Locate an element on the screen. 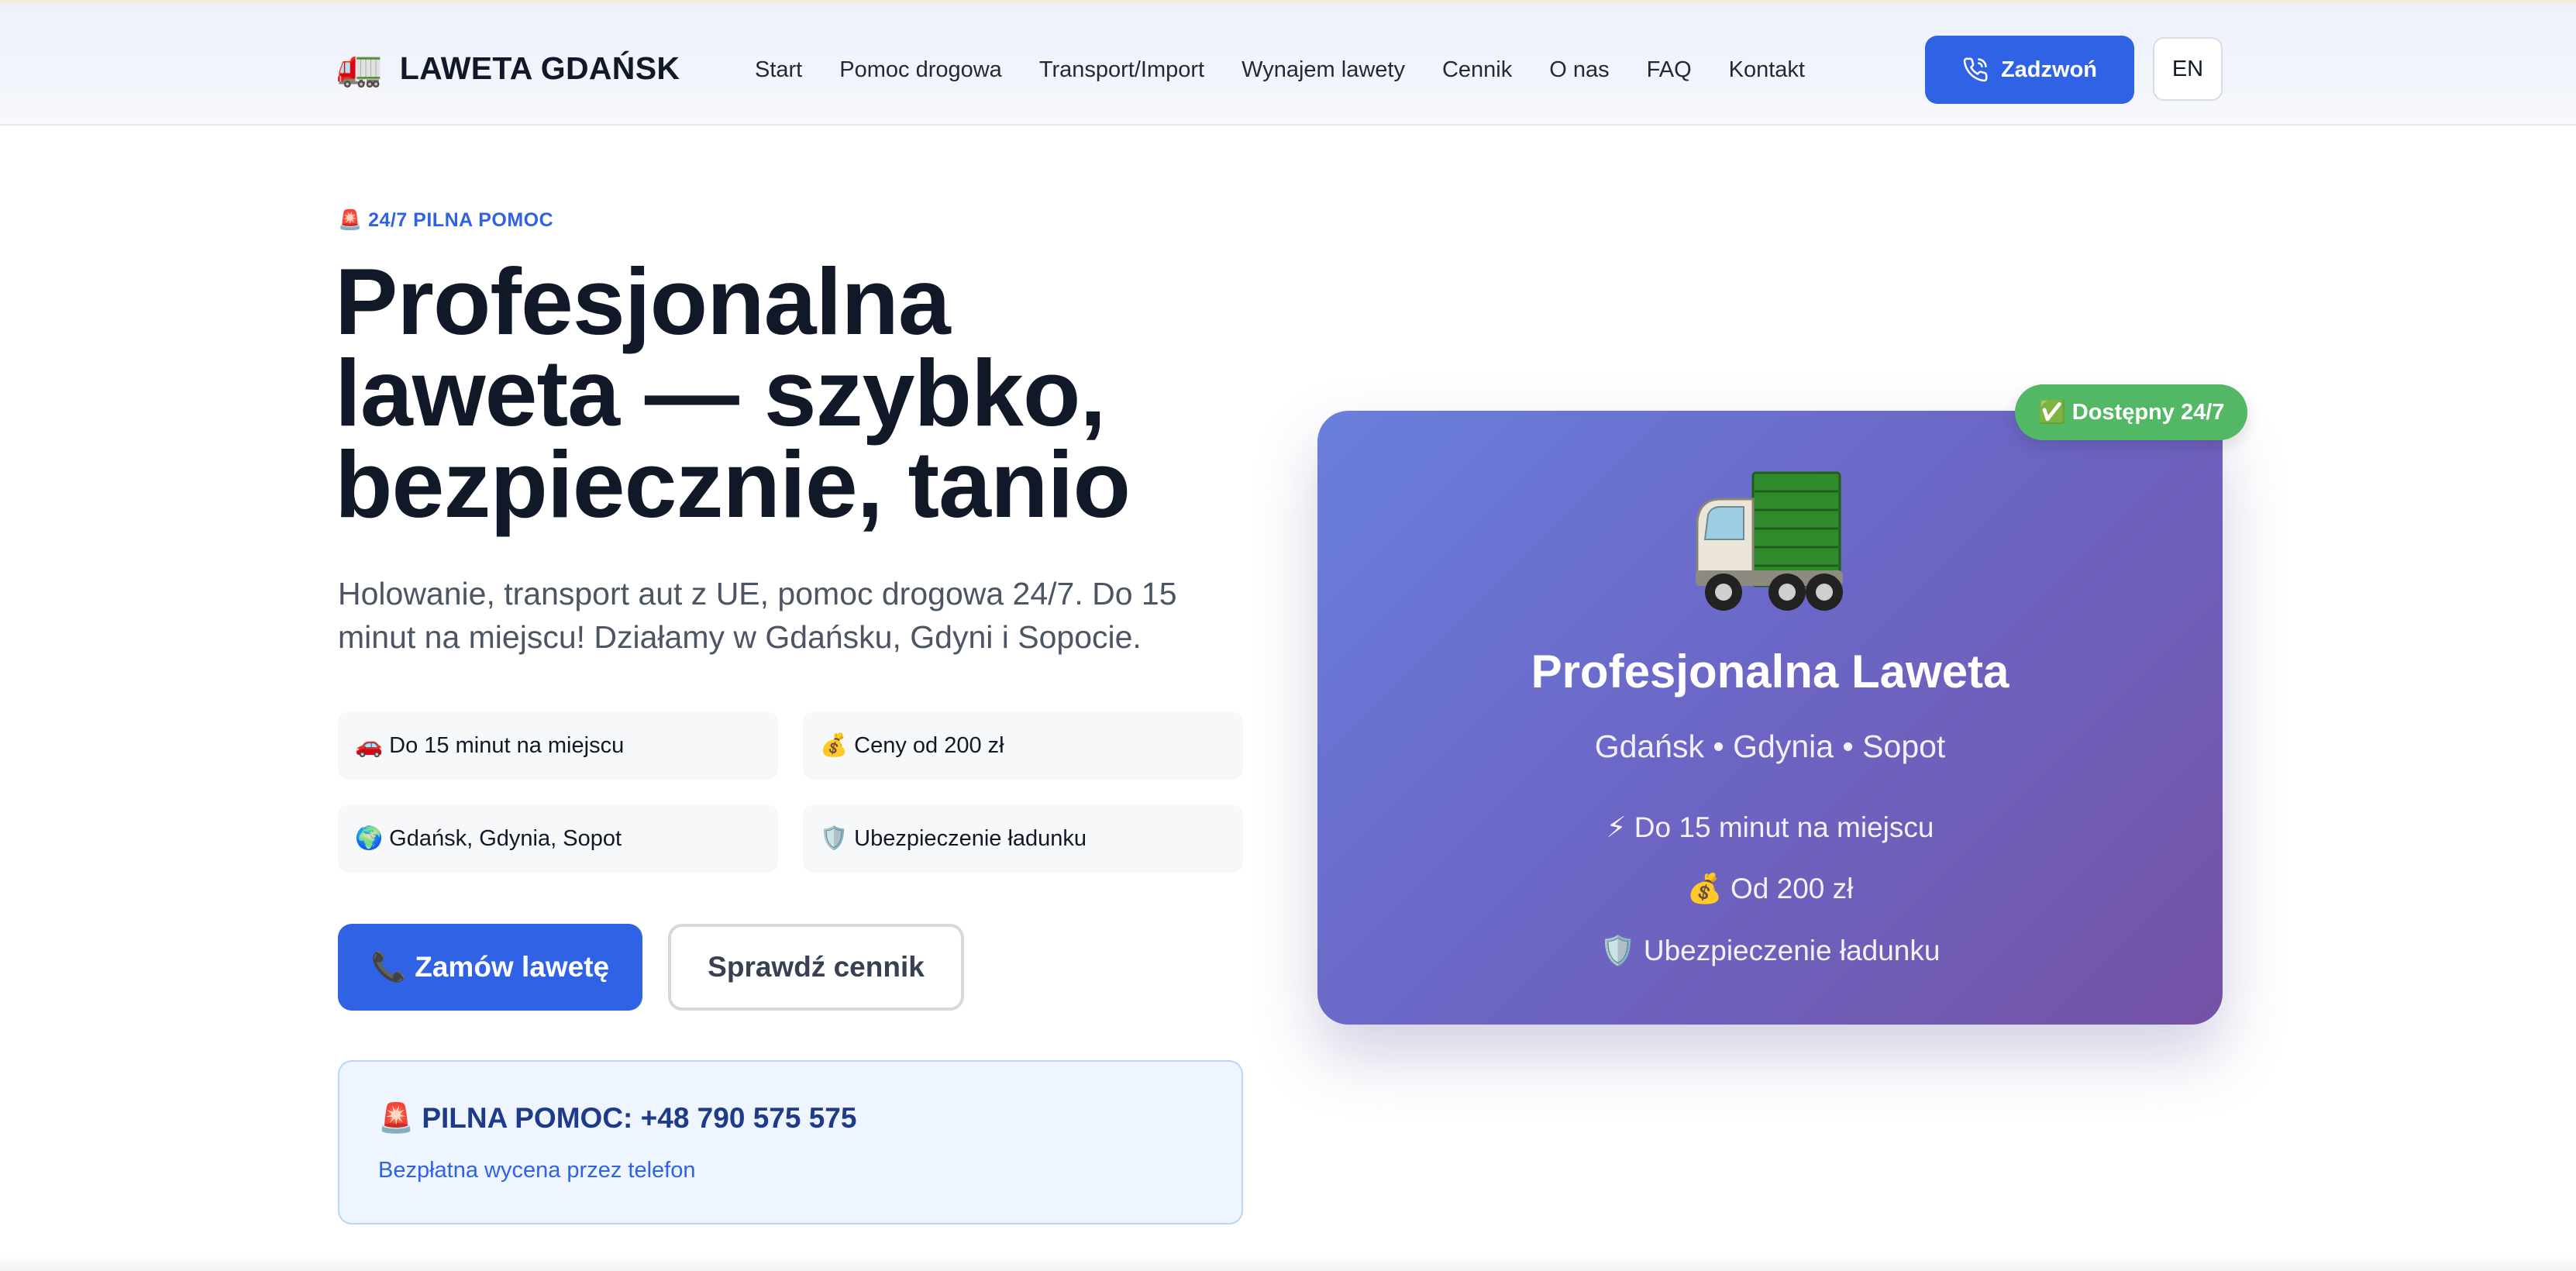  card-feature-insurance: 🛡️ Ubezpieczenie ładunku is located at coordinates (1770, 951).